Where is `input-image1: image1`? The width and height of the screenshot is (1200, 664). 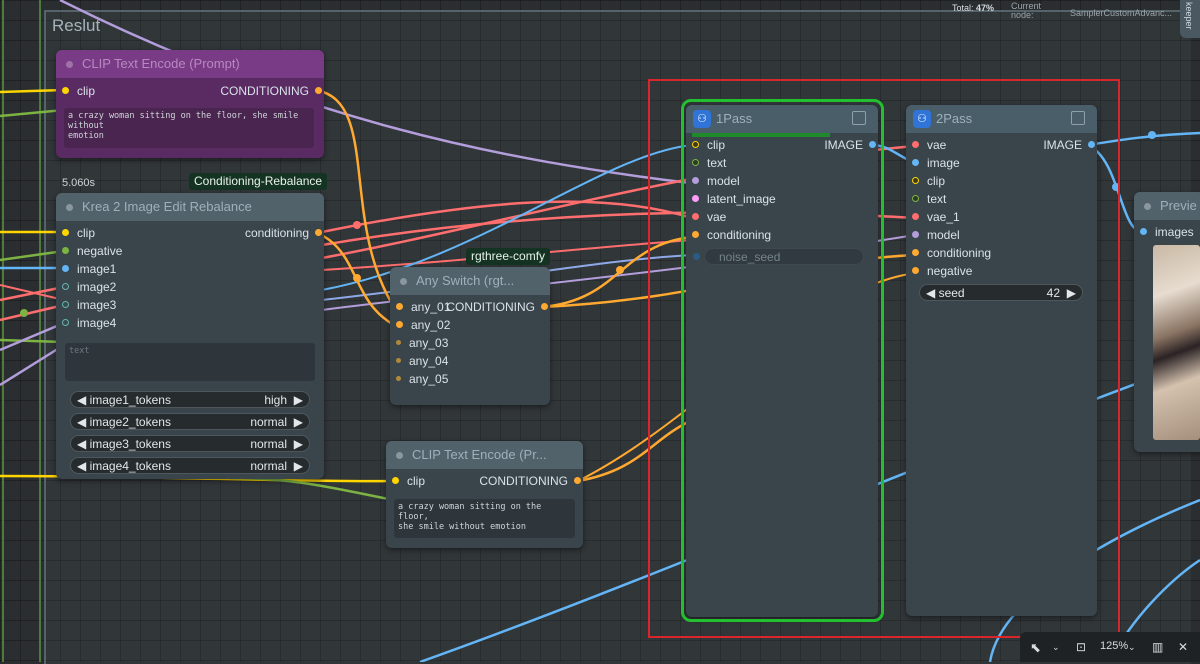 input-image1: image1 is located at coordinates (89, 269).